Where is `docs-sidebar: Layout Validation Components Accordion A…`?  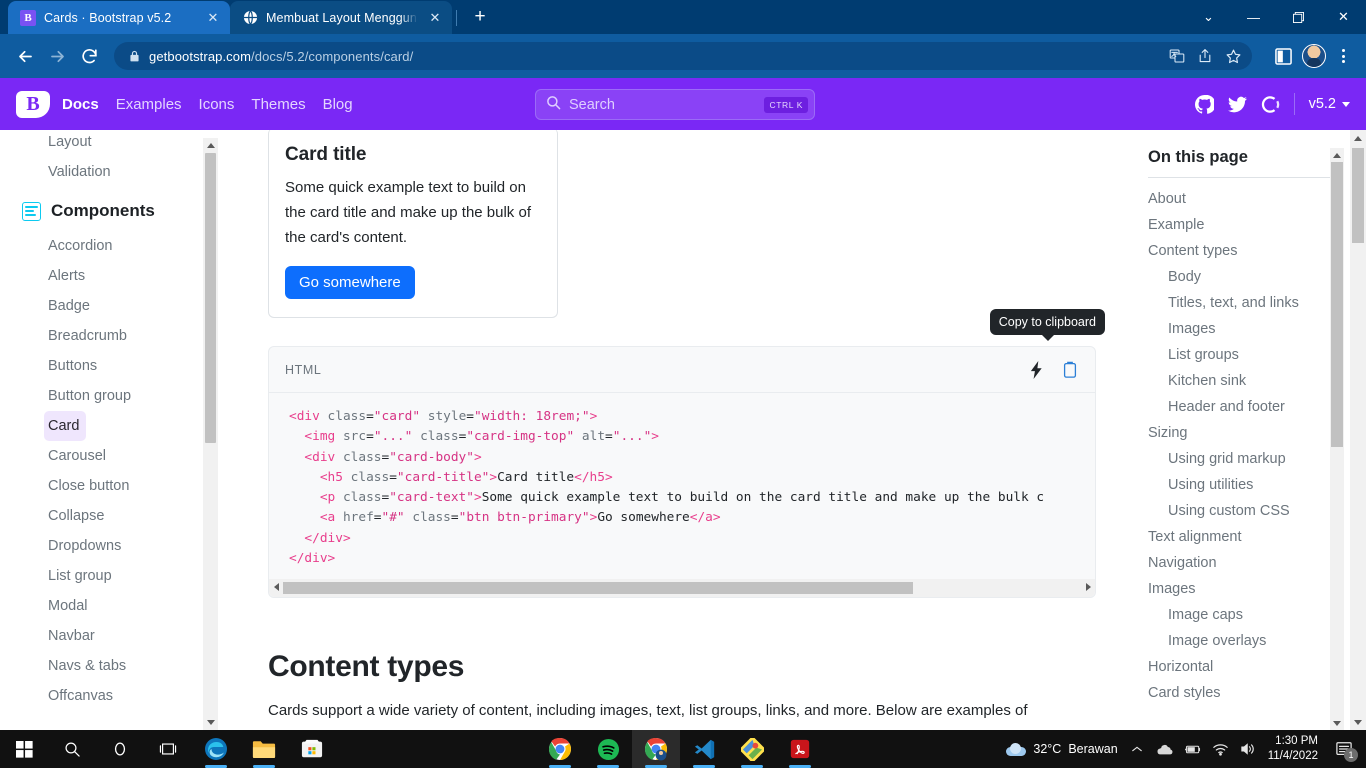 docs-sidebar: Layout Validation Components Accordion A… is located at coordinates (109, 430).